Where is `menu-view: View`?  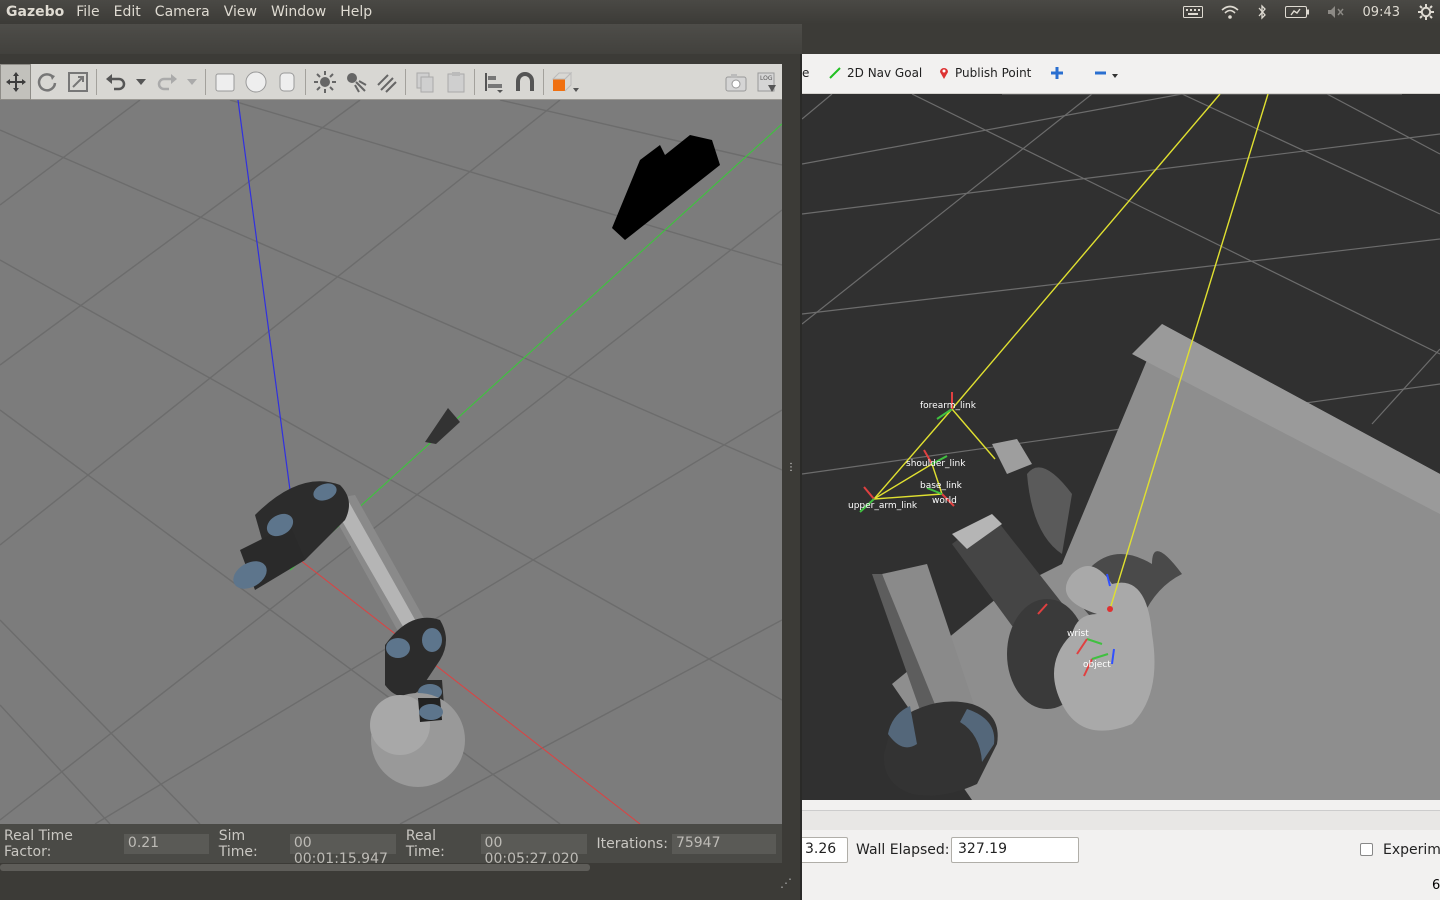
menu-view: View is located at coordinates (240, 12).